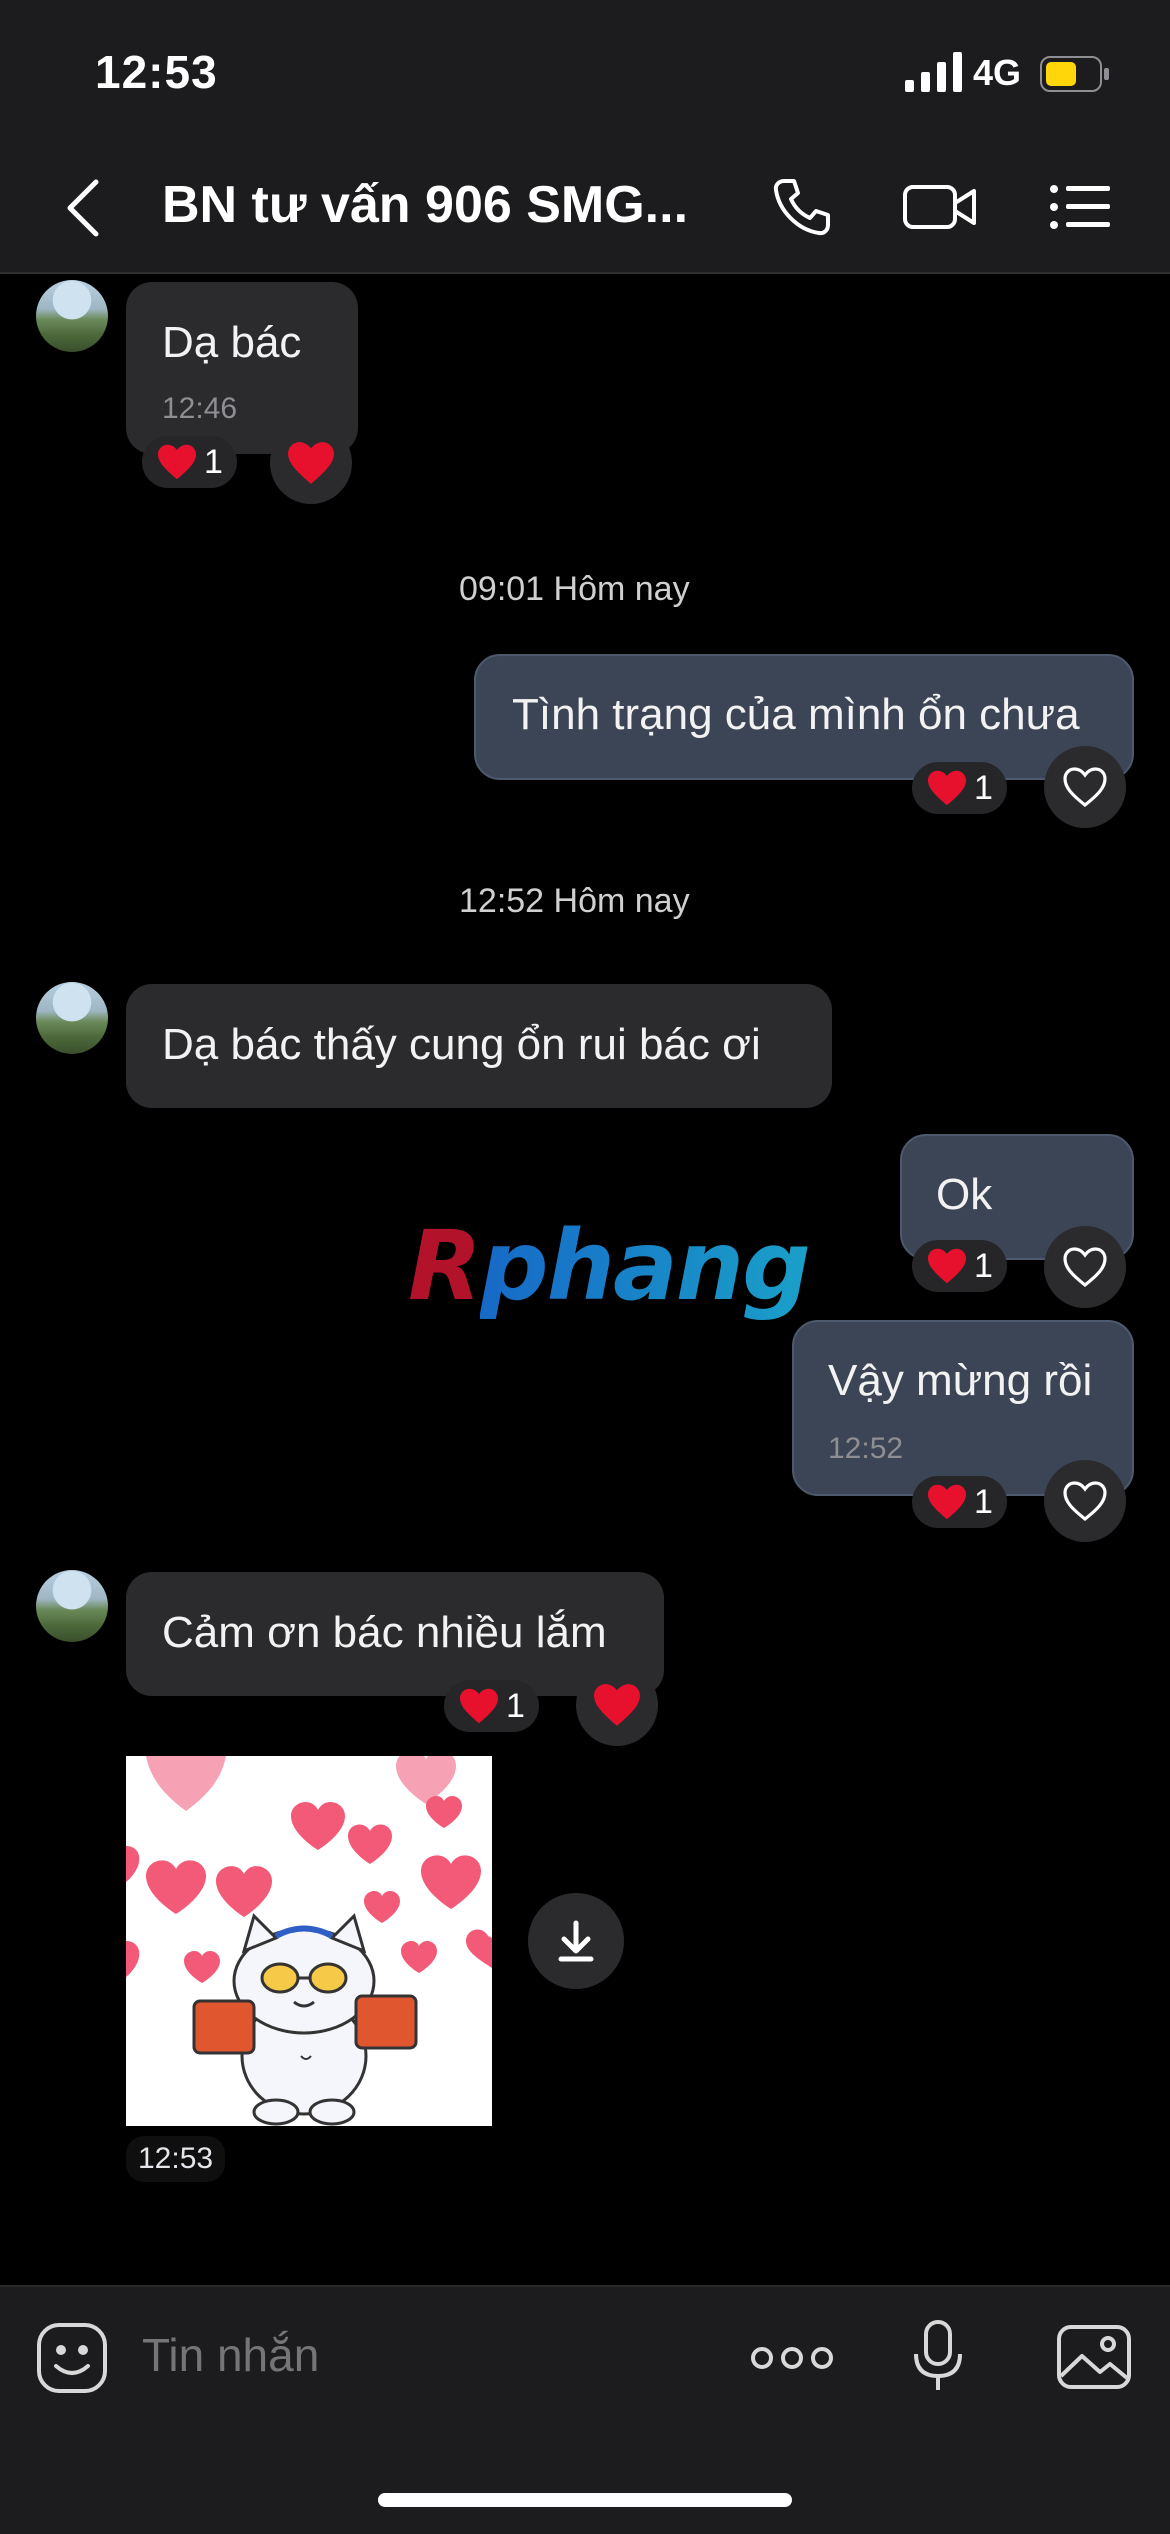 This screenshot has width=1170, height=2534. I want to click on message-text: Cảm ơn bác nhiều lắm, so click(384, 1632).